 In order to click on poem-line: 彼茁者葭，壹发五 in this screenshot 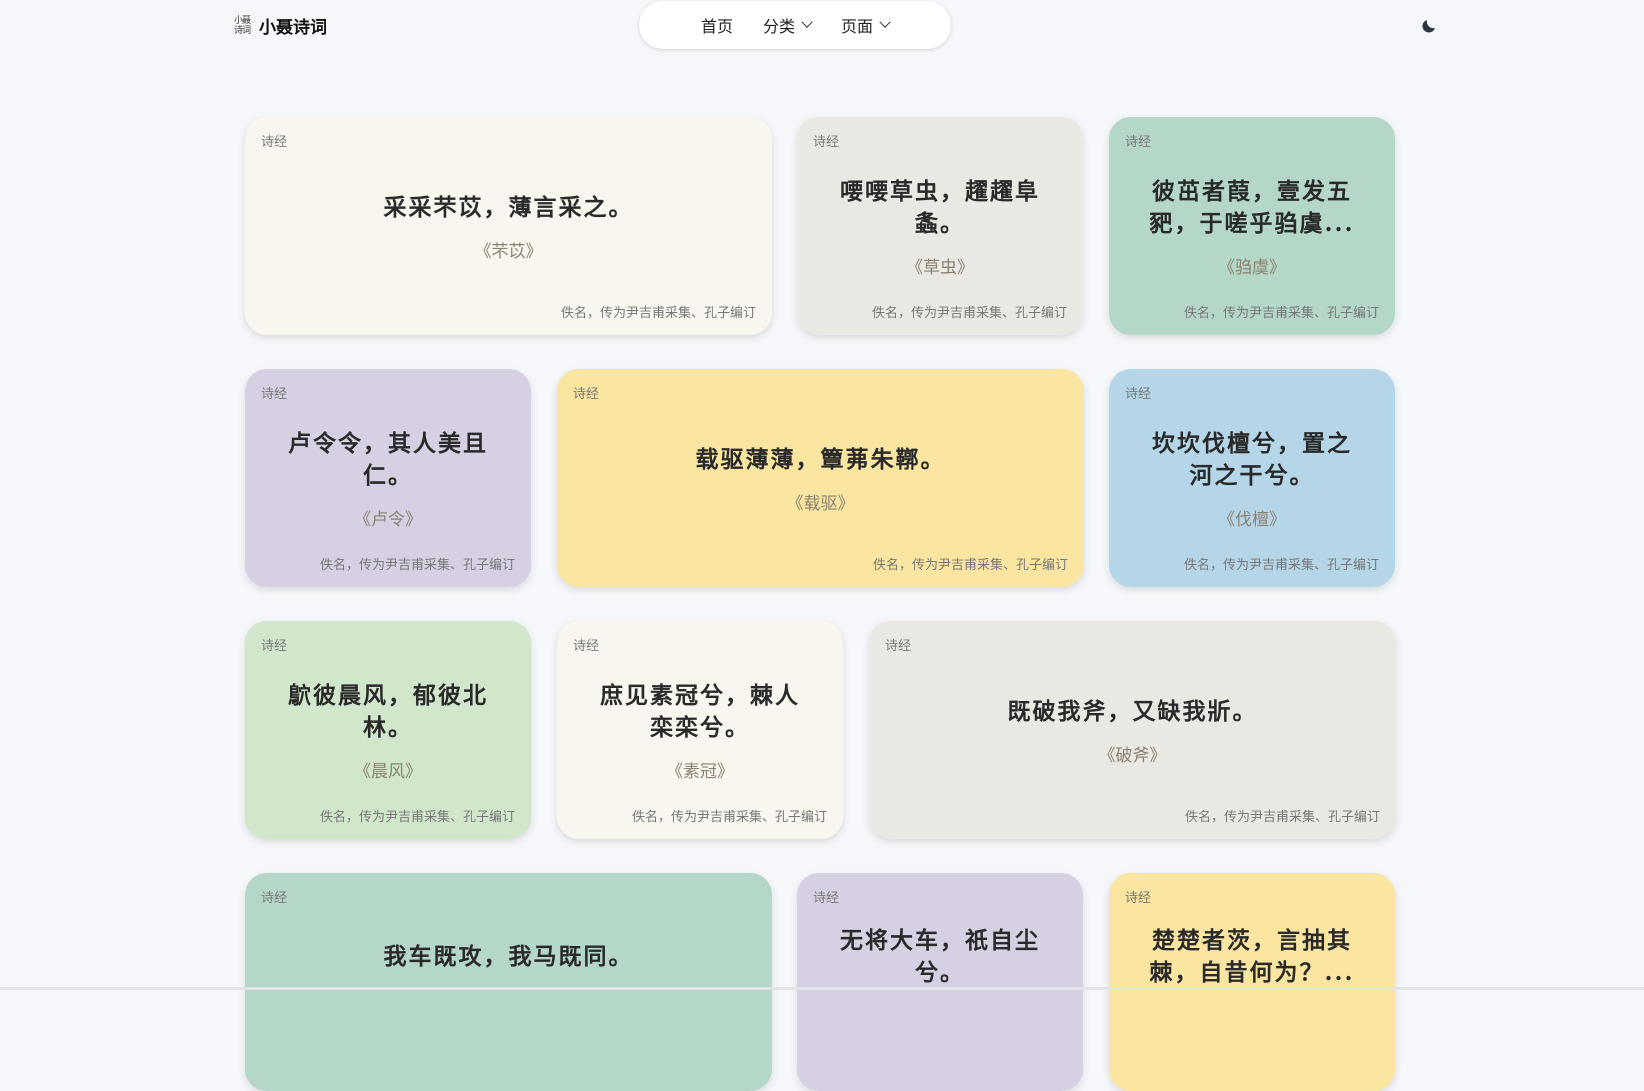, I will do `click(1252, 191)`.